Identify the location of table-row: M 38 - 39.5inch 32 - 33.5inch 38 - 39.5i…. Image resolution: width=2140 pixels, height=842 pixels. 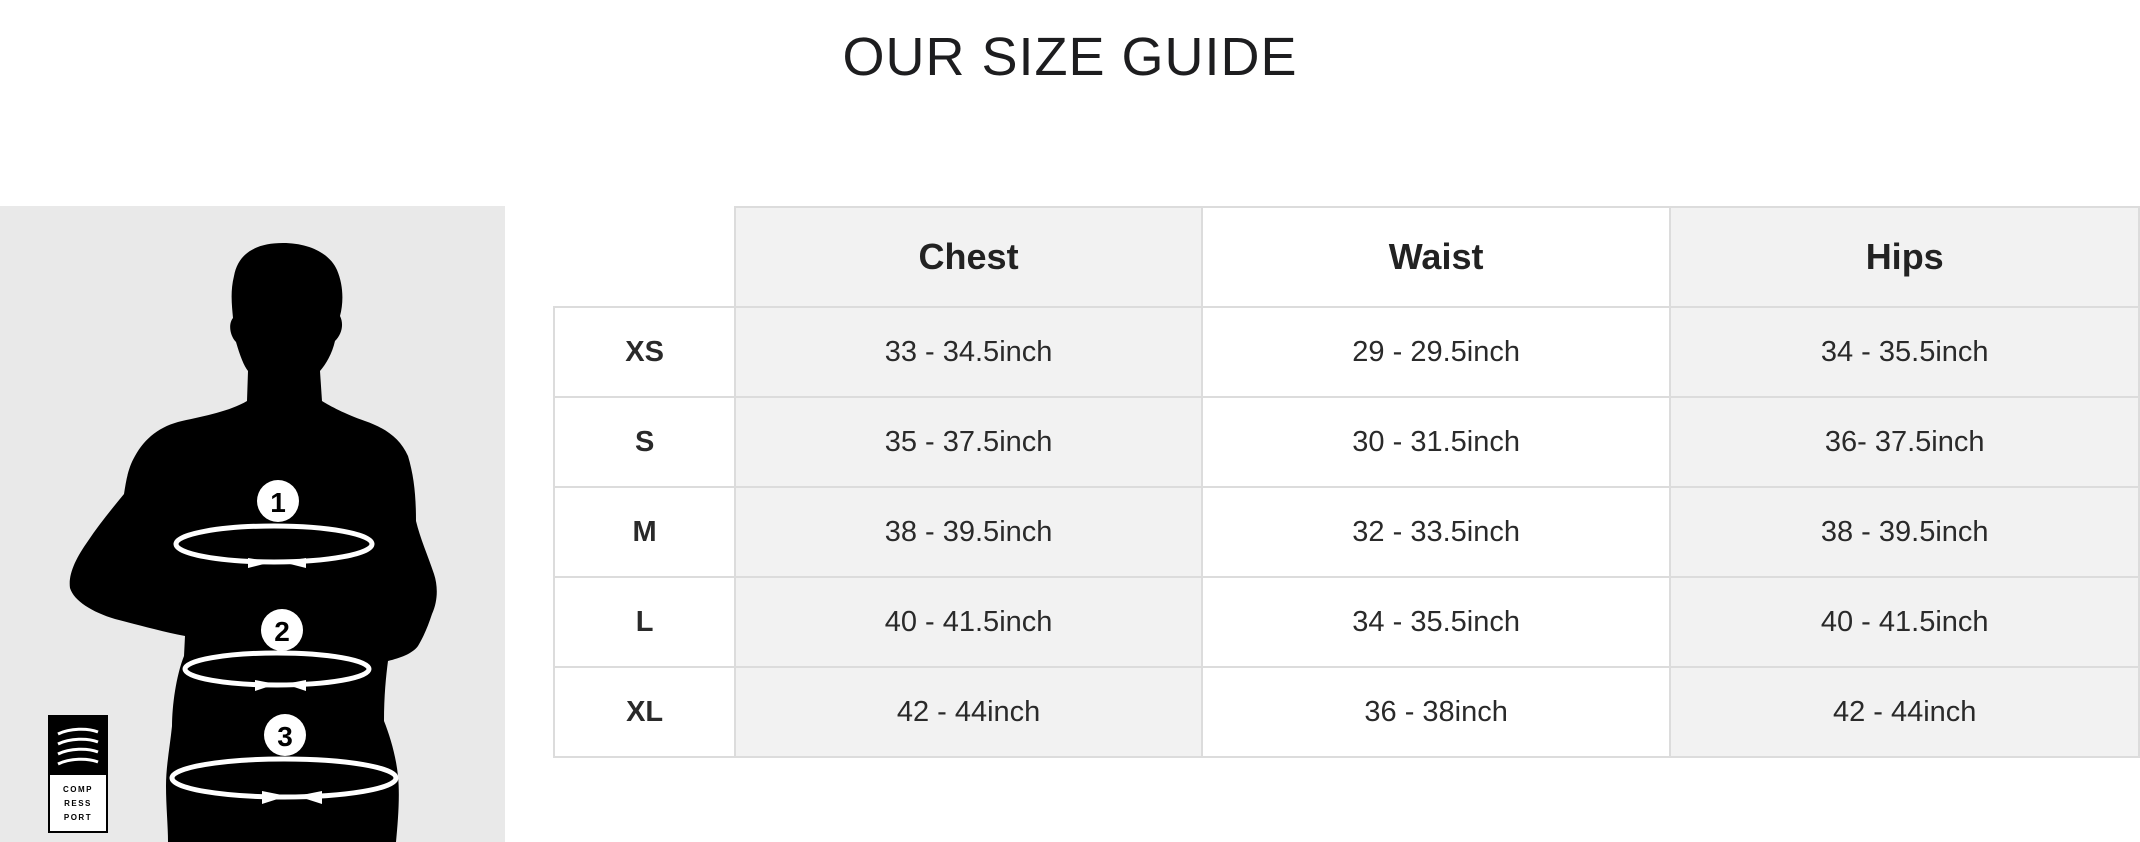
(1346, 532).